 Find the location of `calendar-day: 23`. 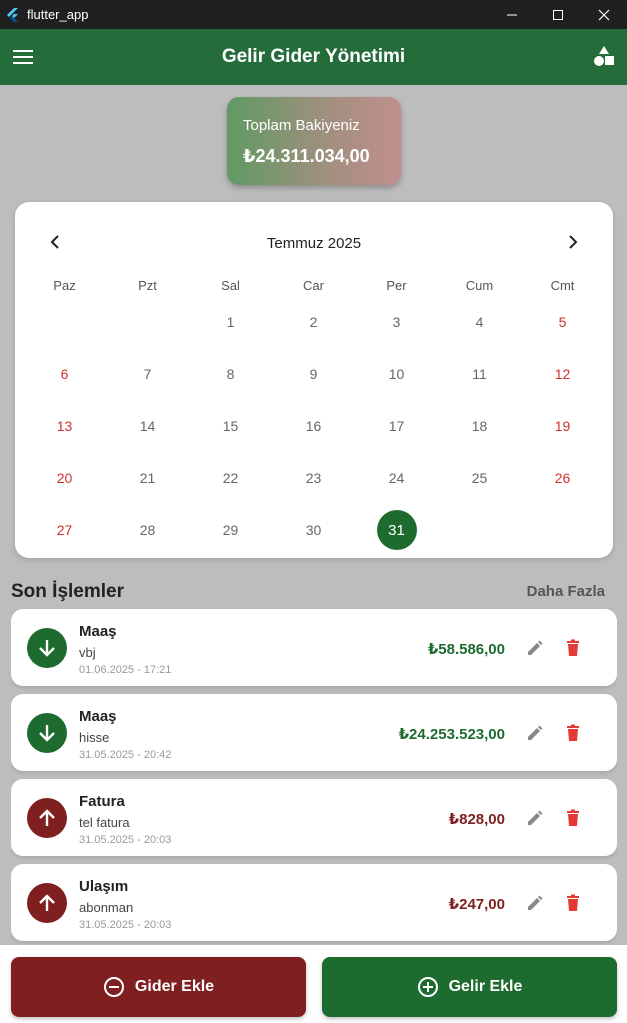

calendar-day: 23 is located at coordinates (313, 478).